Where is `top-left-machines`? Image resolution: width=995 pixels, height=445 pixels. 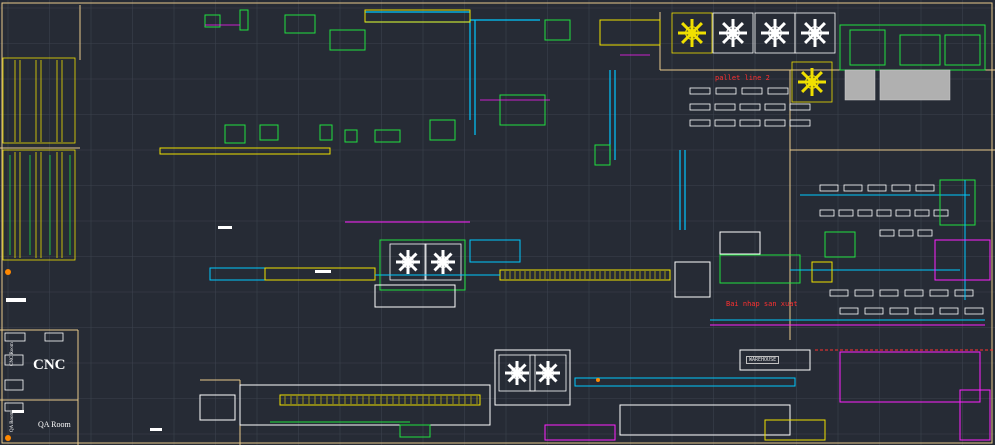
top-left-machines is located at coordinates (407, 87).